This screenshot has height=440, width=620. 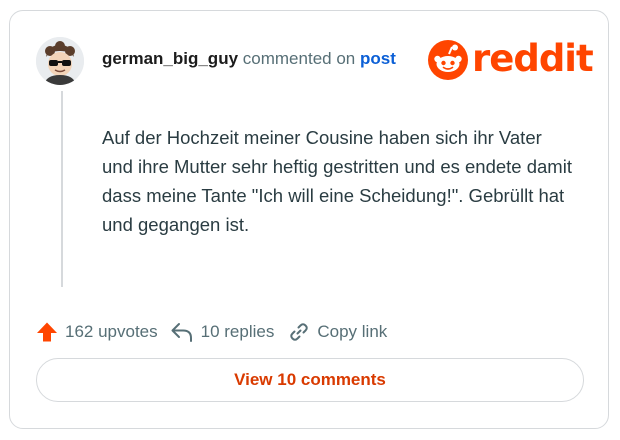 I want to click on upvote-arrow-icon, so click(x=47, y=332).